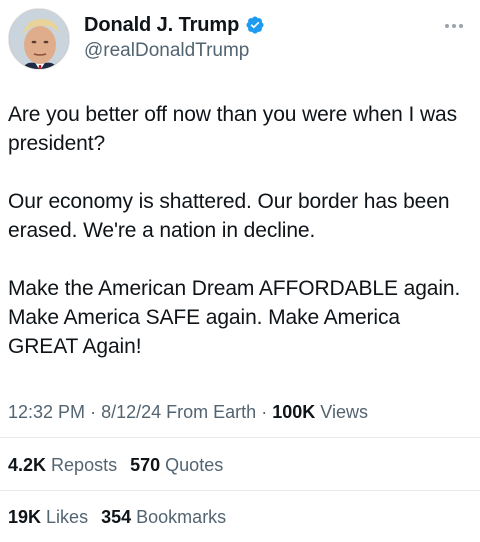 Image resolution: width=480 pixels, height=542 pixels. What do you see at coordinates (27, 465) in the screenshot?
I see `reposts-count: 4.2K` at bounding box center [27, 465].